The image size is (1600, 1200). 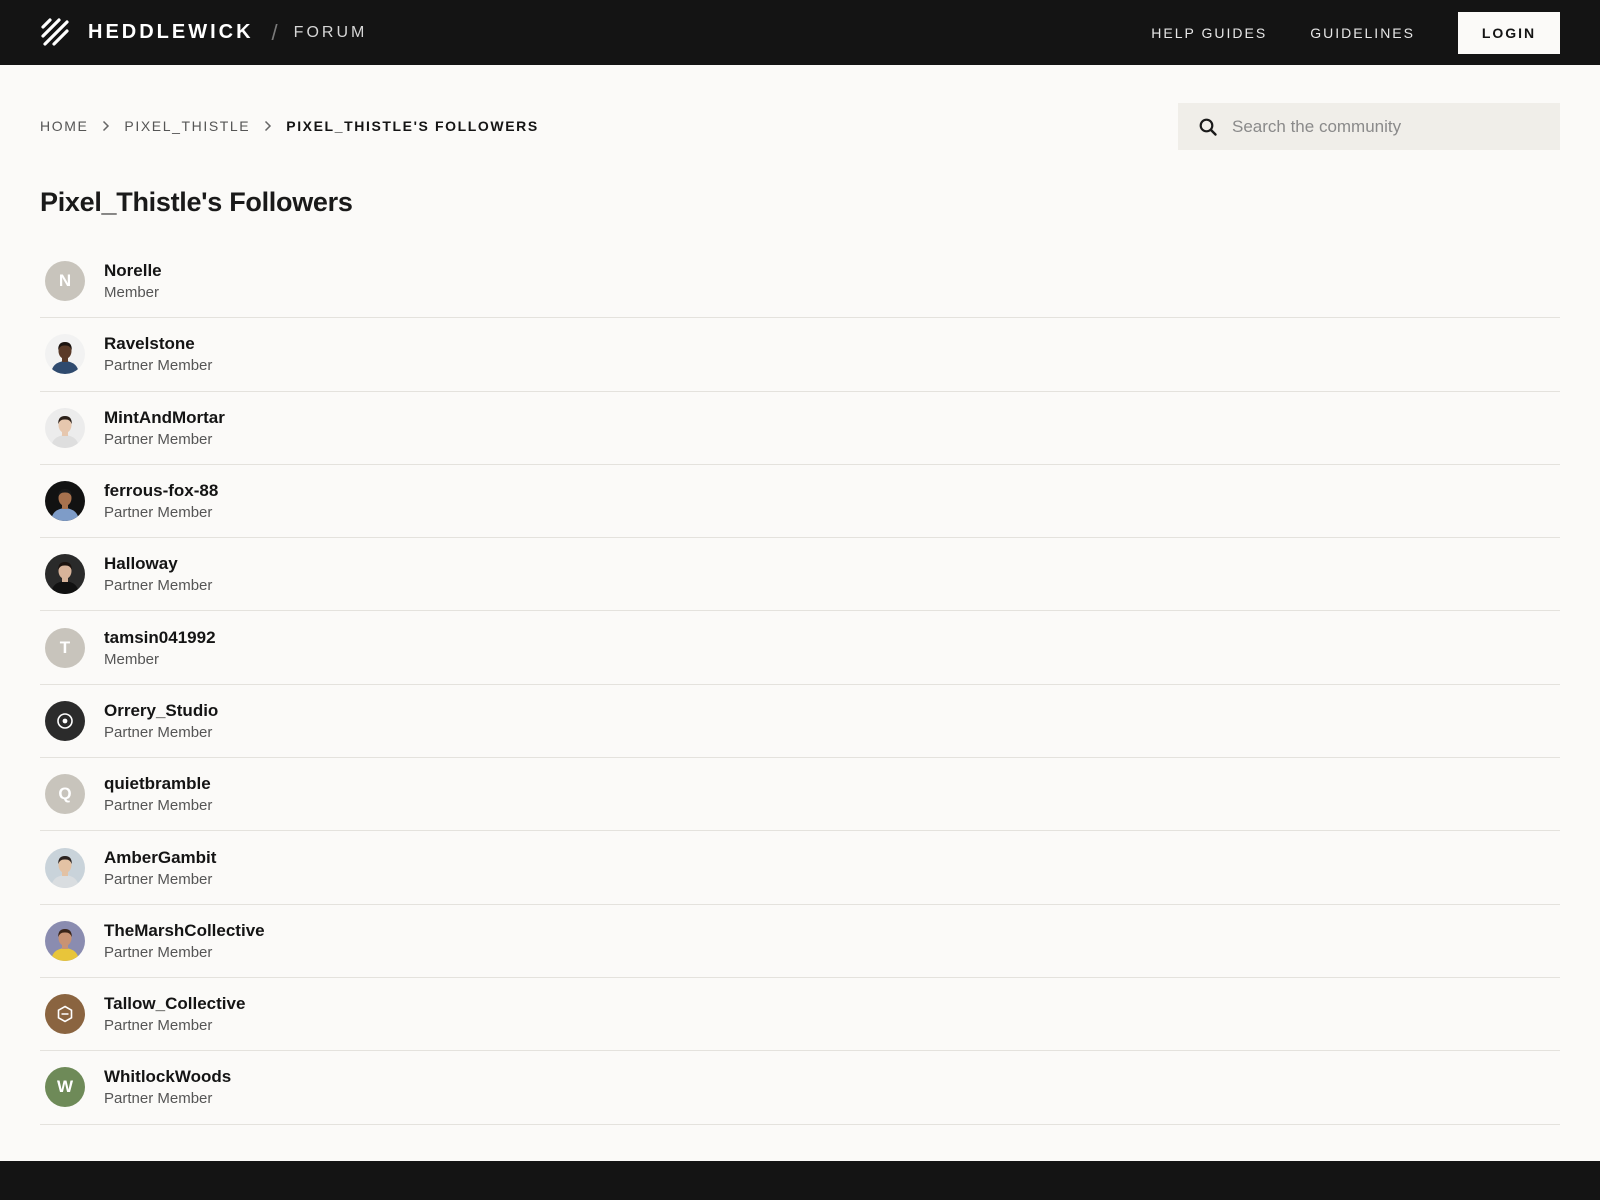 I want to click on brand-name: HEDDLEWICK, so click(x=171, y=32).